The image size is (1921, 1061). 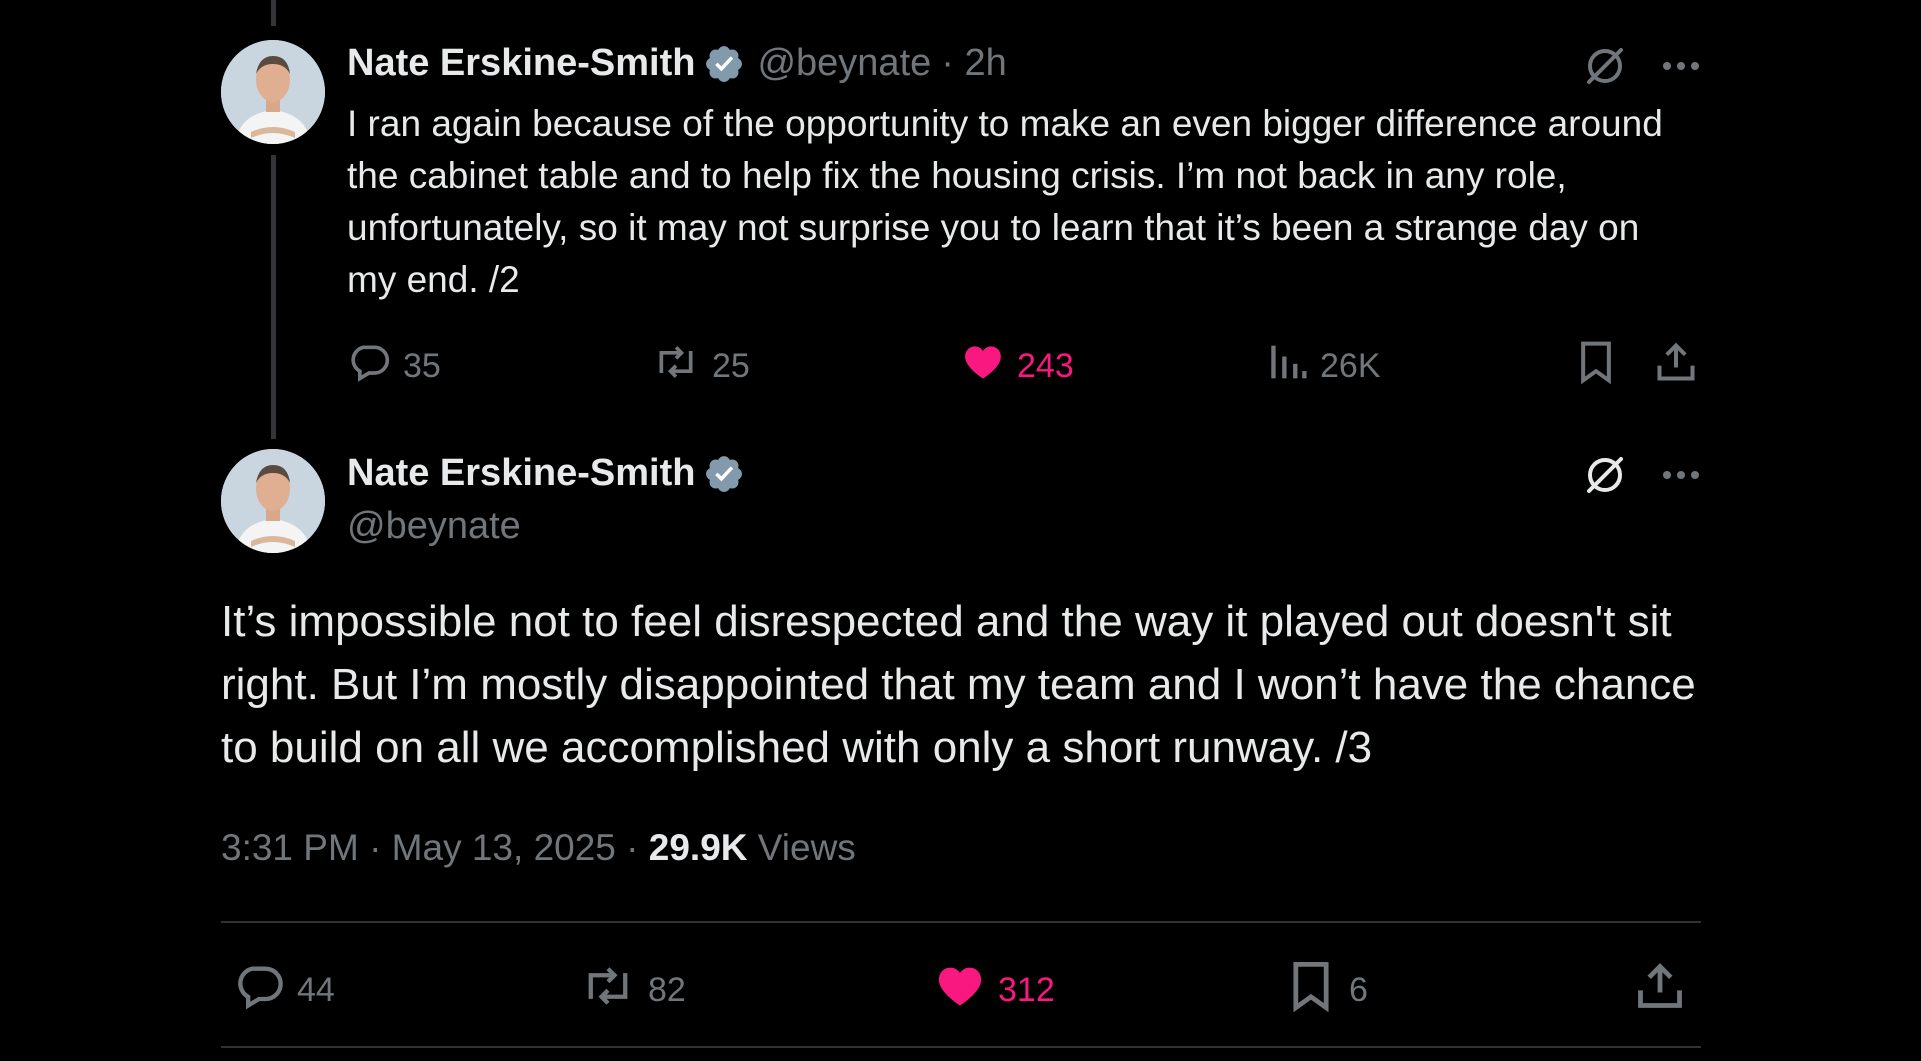 What do you see at coordinates (1026, 990) in the screenshot?
I see `like-count: 312` at bounding box center [1026, 990].